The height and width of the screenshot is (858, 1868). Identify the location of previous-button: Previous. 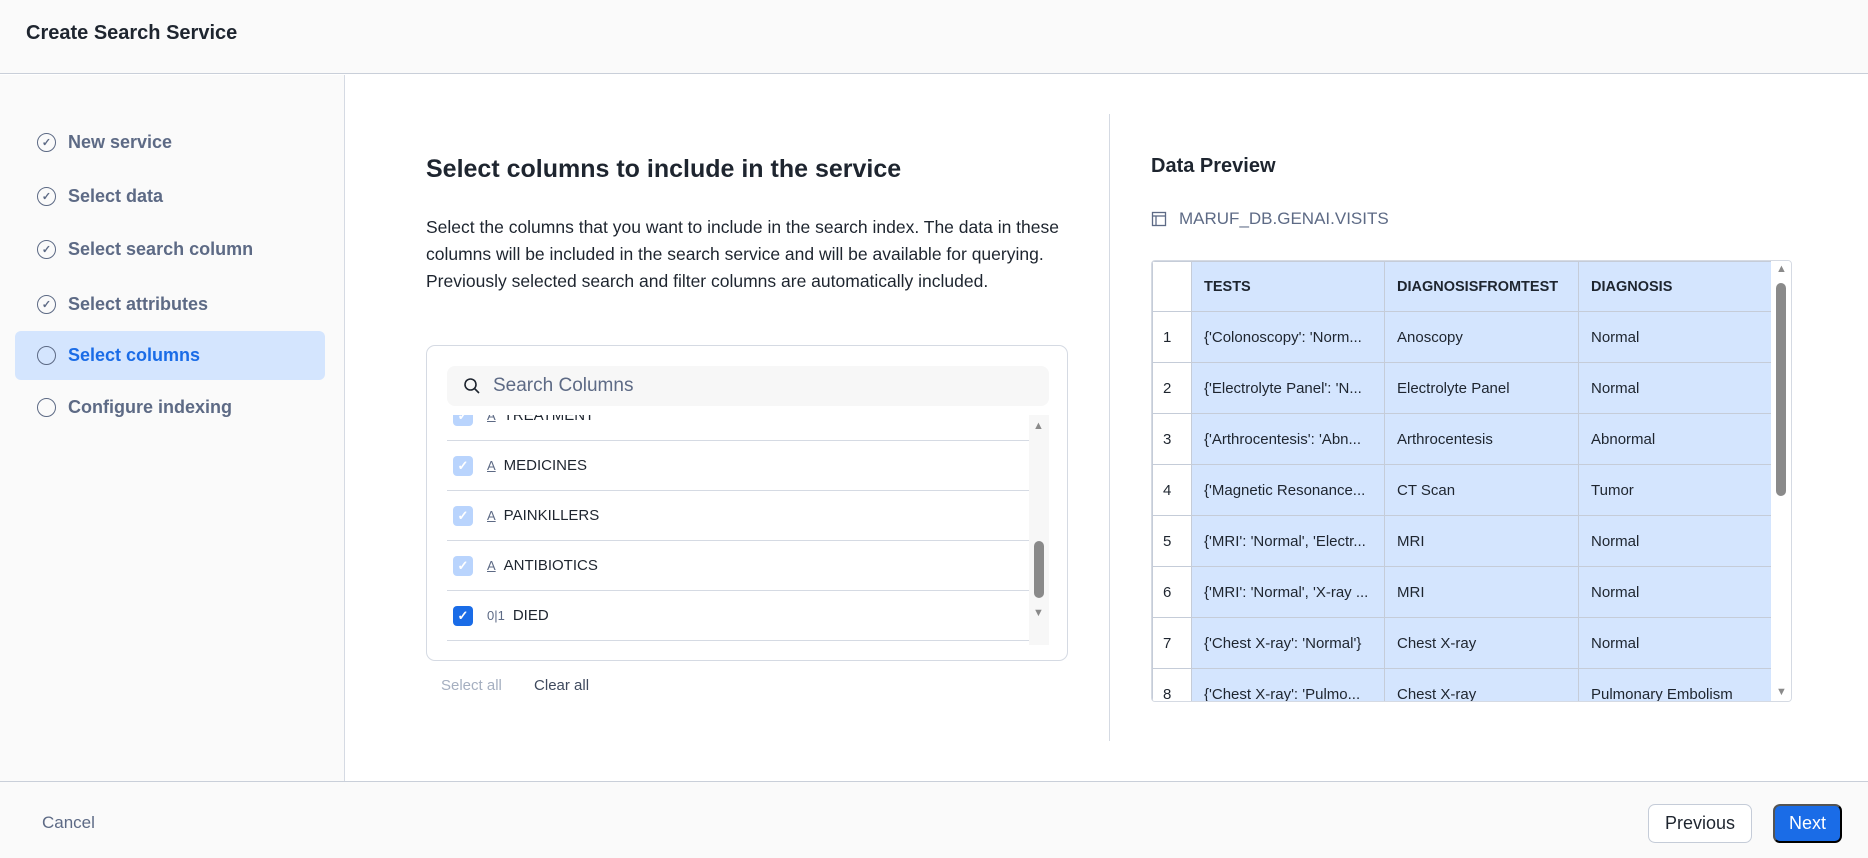
(1700, 823).